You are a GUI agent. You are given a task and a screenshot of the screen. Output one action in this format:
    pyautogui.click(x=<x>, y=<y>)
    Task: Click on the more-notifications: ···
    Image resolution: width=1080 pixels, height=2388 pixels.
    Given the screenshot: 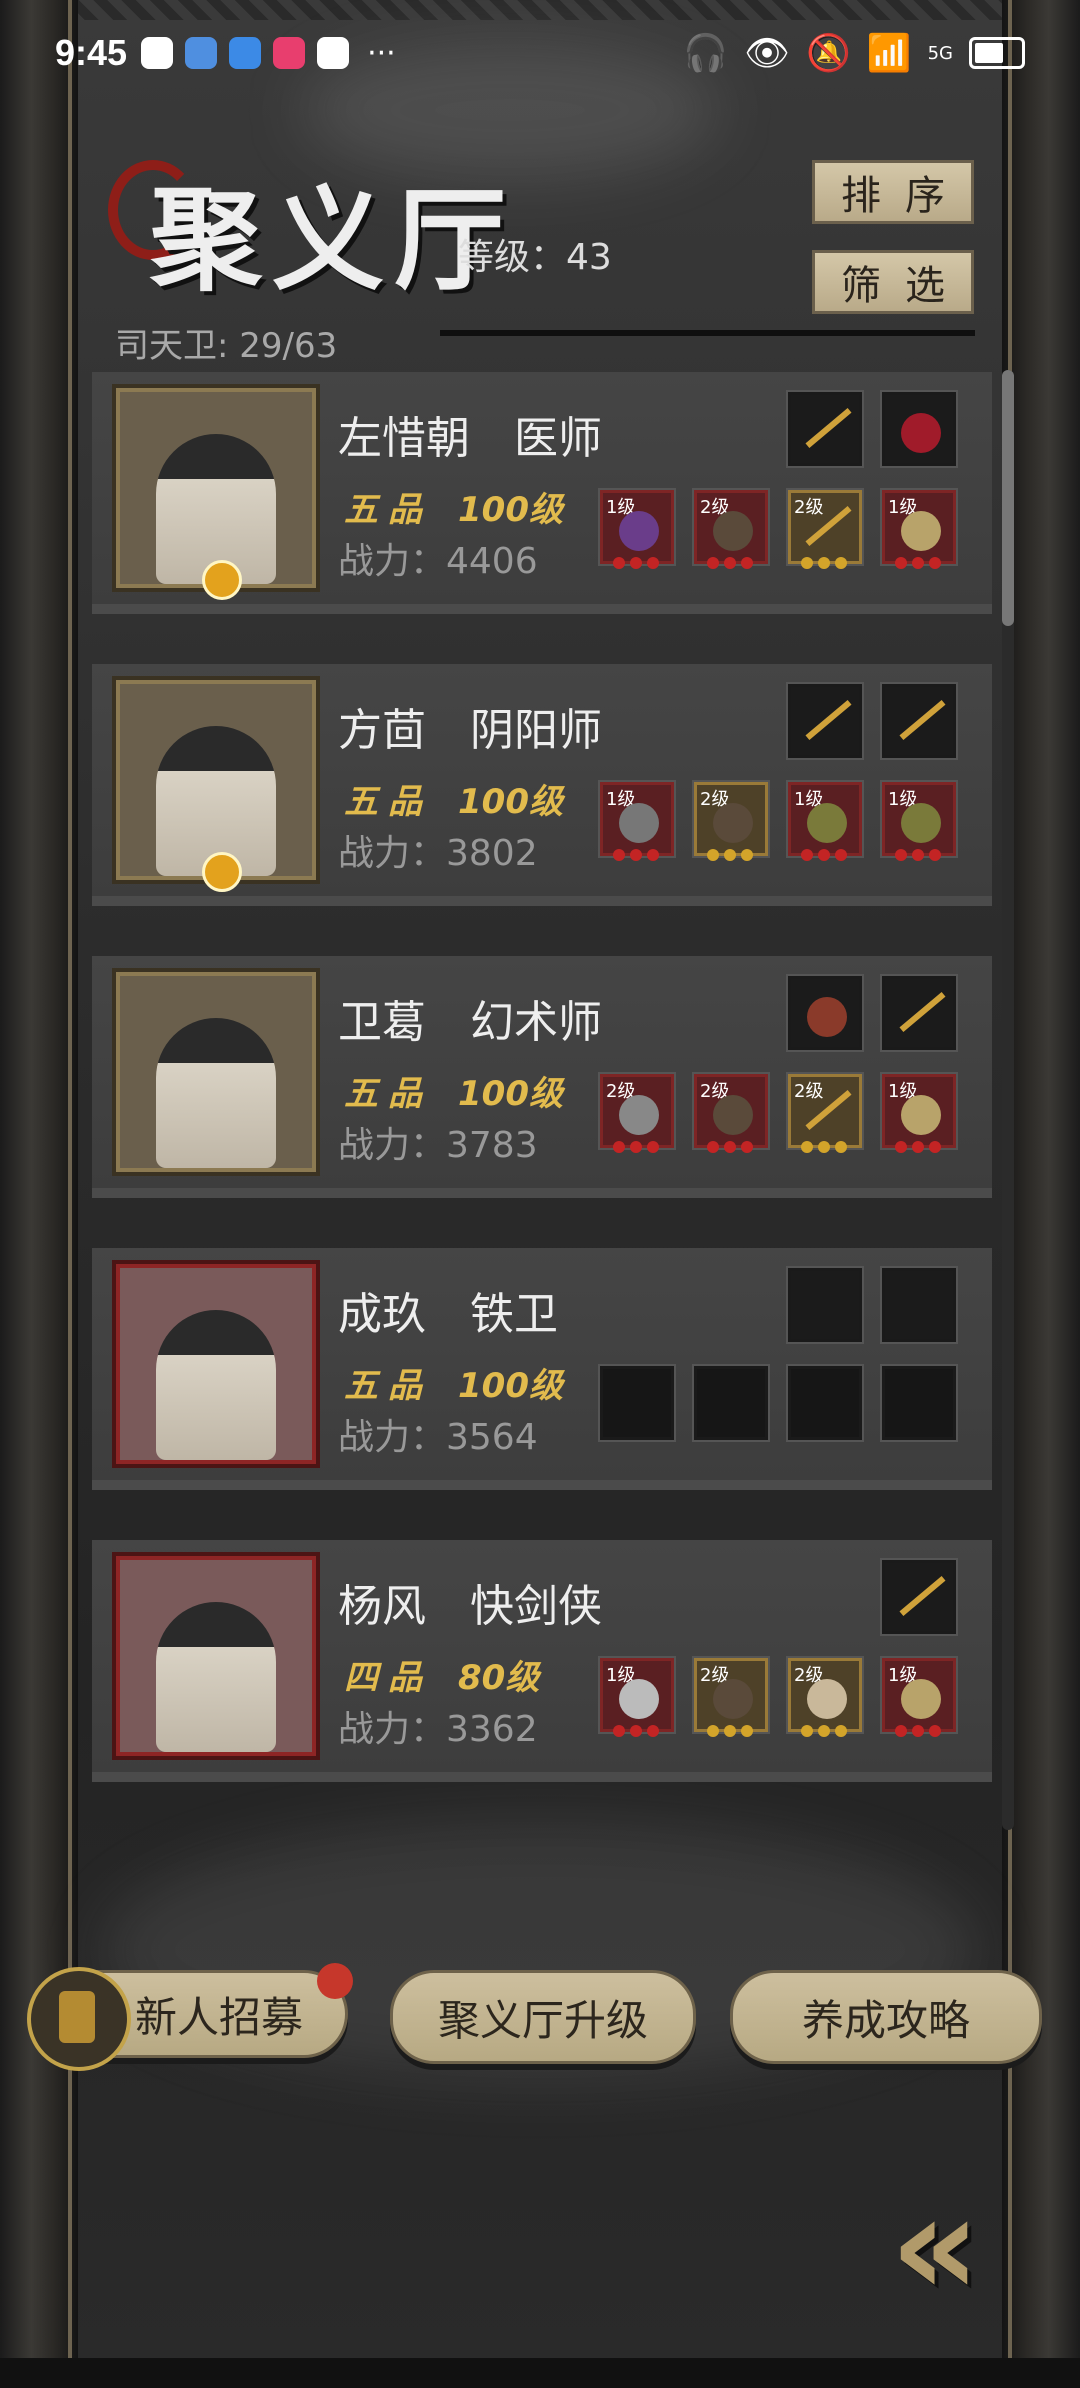 What is the action you would take?
    pyautogui.click(x=381, y=53)
    